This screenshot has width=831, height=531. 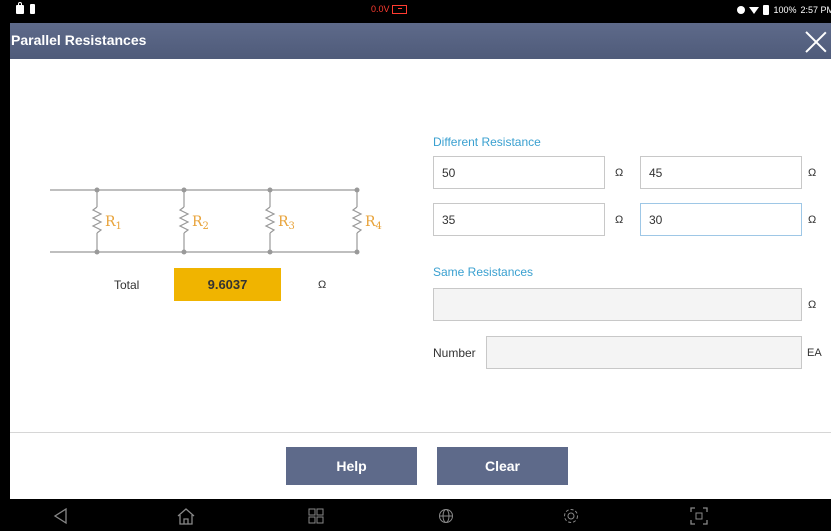 I want to click on resistance-unit-4: Ω, so click(x=812, y=220).